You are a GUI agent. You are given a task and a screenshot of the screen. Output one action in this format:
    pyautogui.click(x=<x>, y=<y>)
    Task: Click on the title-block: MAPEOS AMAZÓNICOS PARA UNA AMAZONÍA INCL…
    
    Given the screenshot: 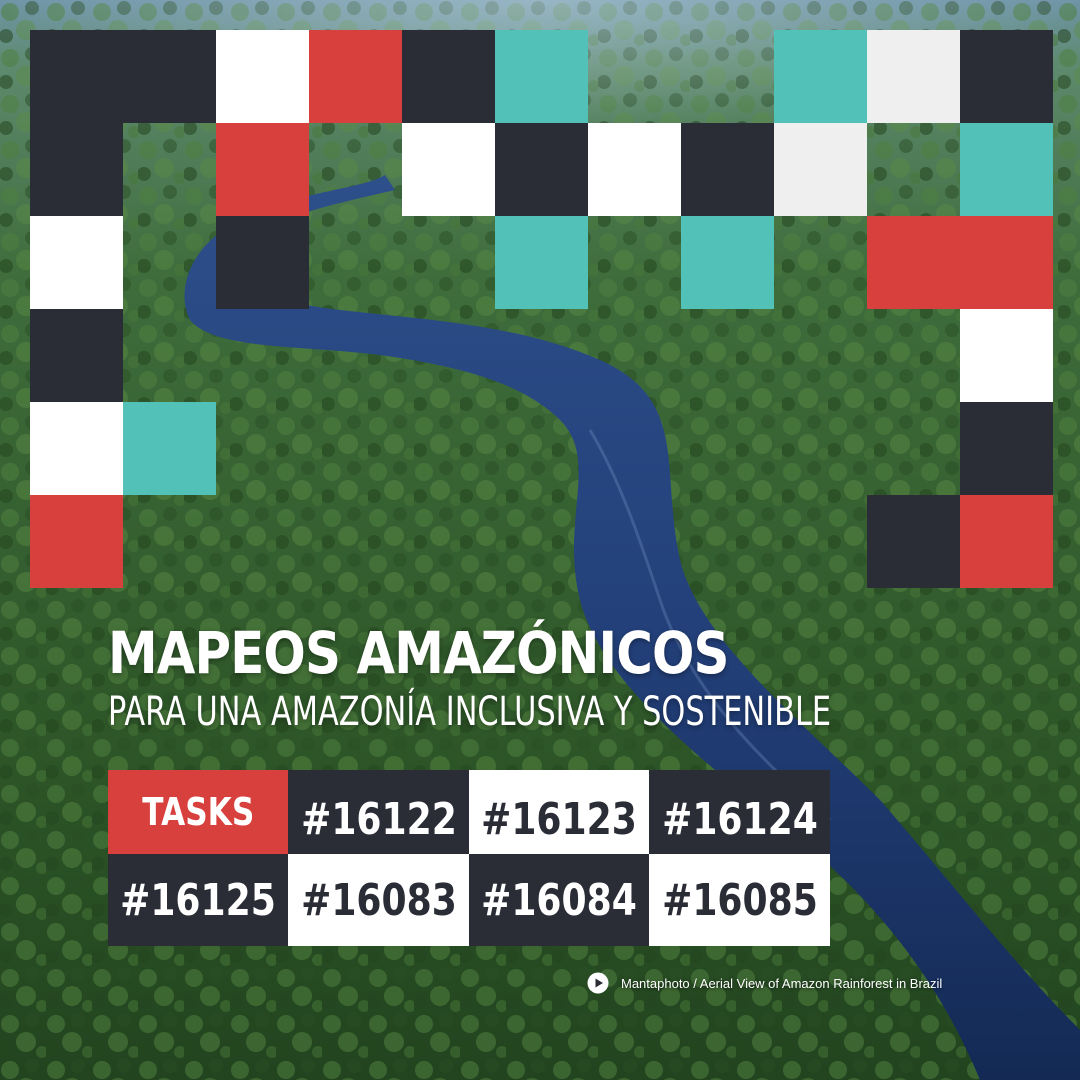 What is the action you would take?
    pyautogui.click(x=578, y=677)
    